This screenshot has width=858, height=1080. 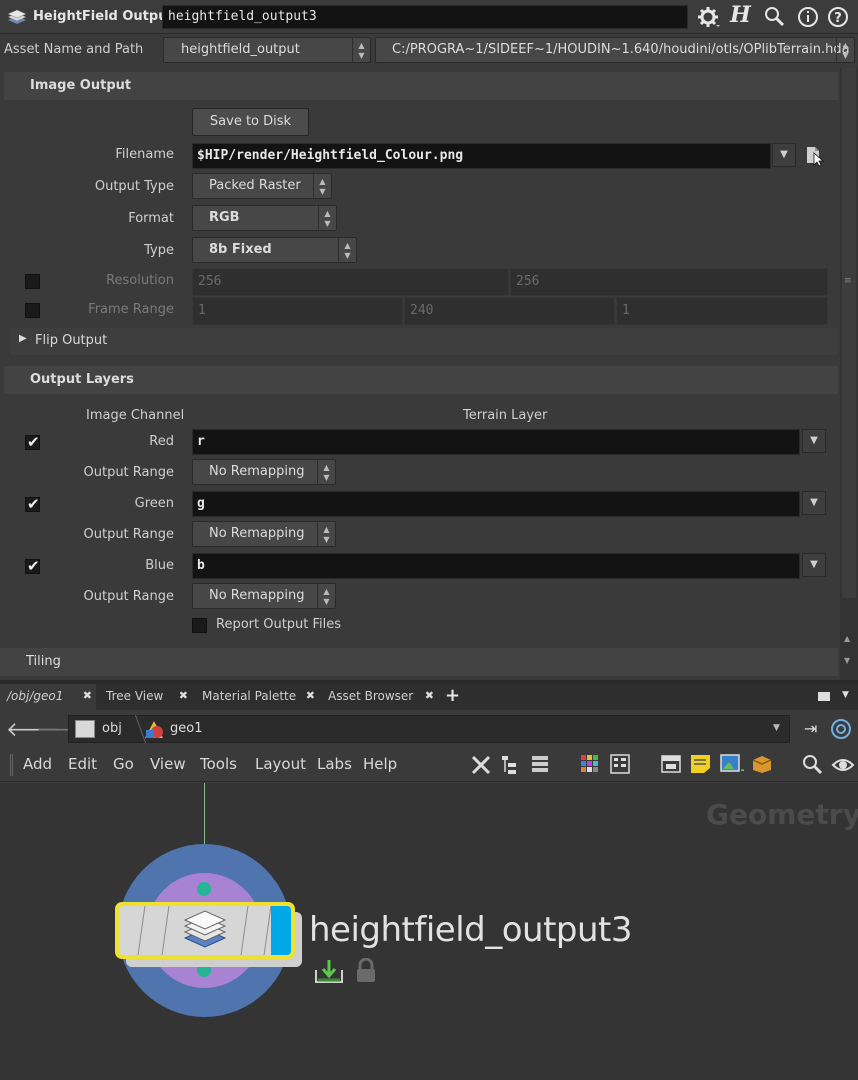 I want to click on pin-icon: ⇥, so click(x=810, y=728).